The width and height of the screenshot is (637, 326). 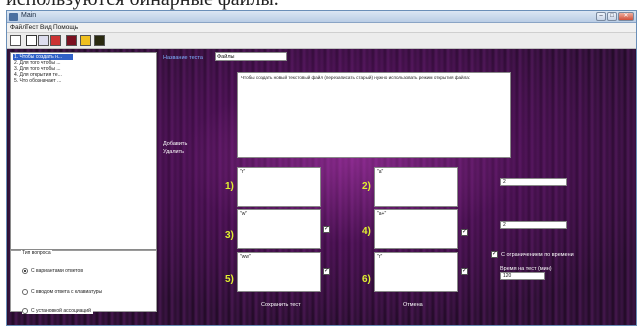 What do you see at coordinates (62, 292) in the screenshot?
I see `radio-keyboard-input: С вводом ответа с клавиатуры` at bounding box center [62, 292].